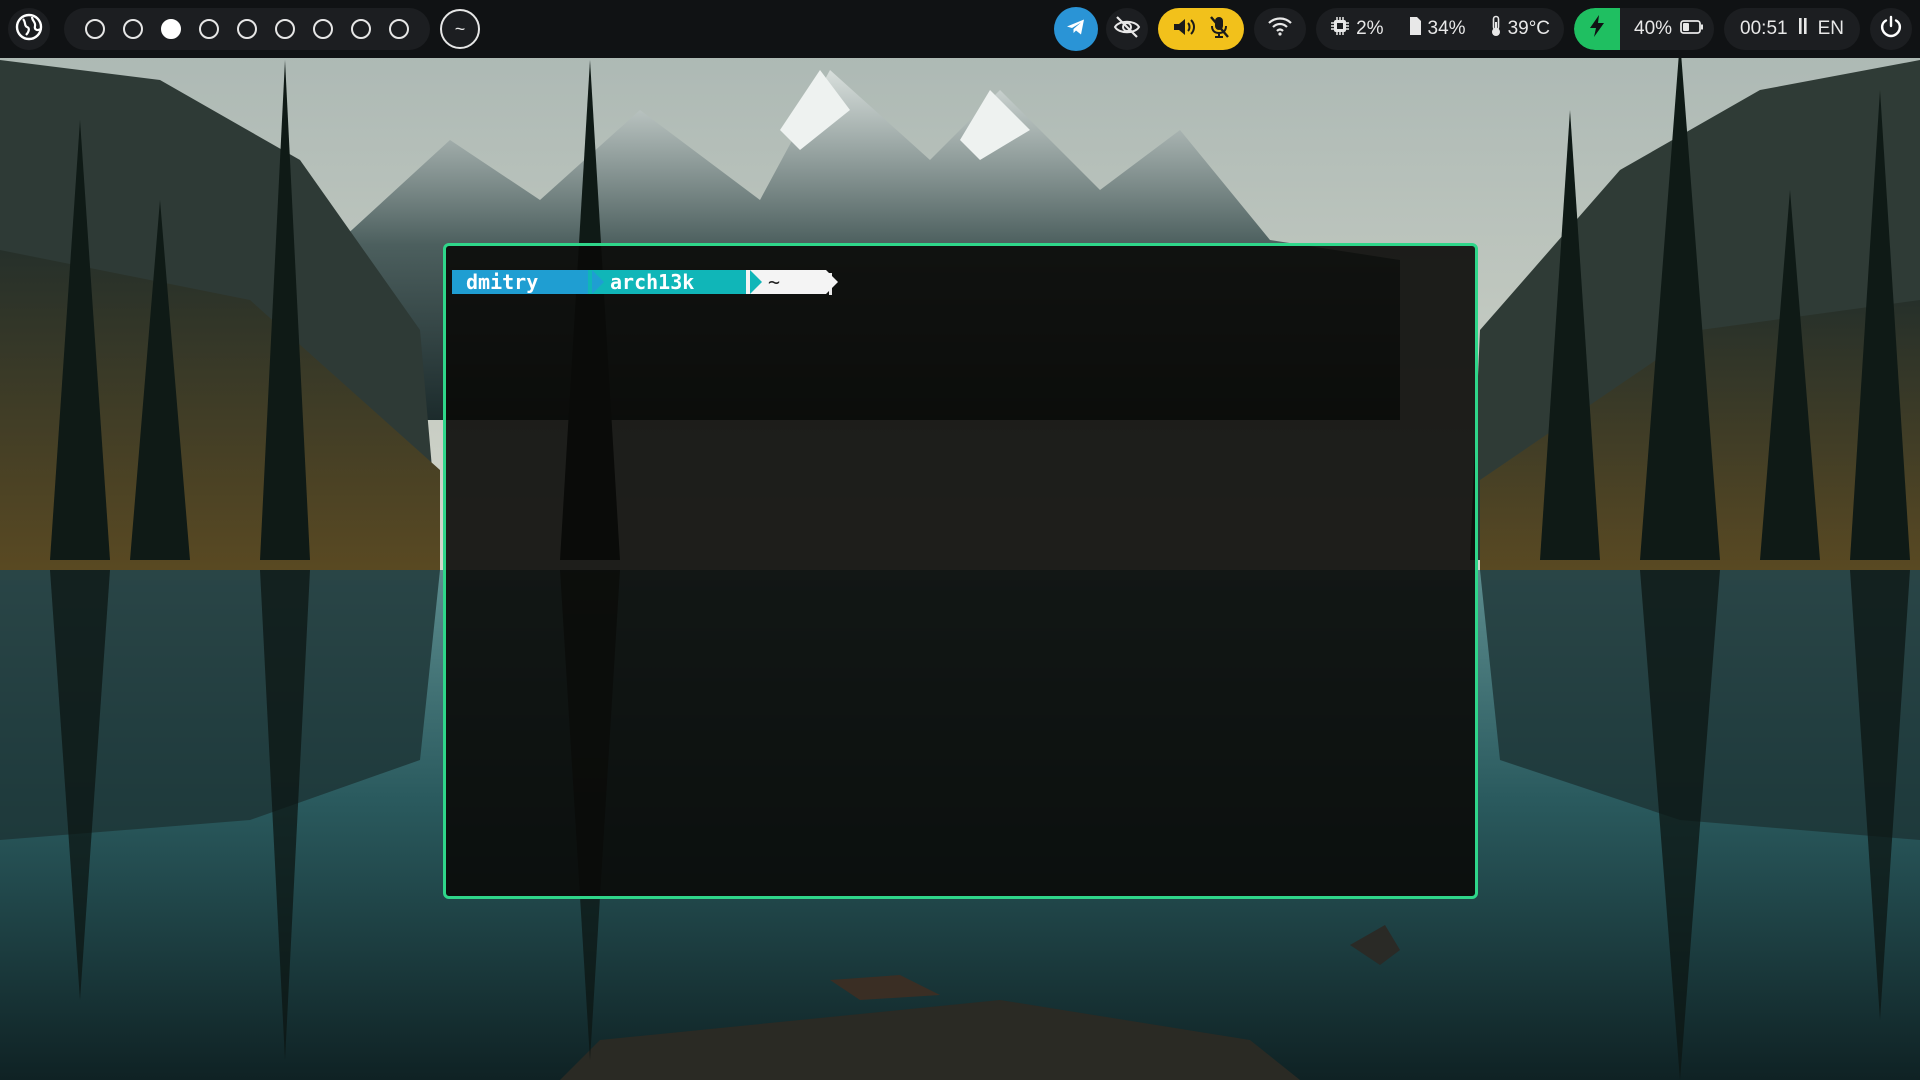 The width and height of the screenshot is (1920, 1080). What do you see at coordinates (1792, 29) in the screenshot?
I see `clock-widget: 00:51 EN` at bounding box center [1792, 29].